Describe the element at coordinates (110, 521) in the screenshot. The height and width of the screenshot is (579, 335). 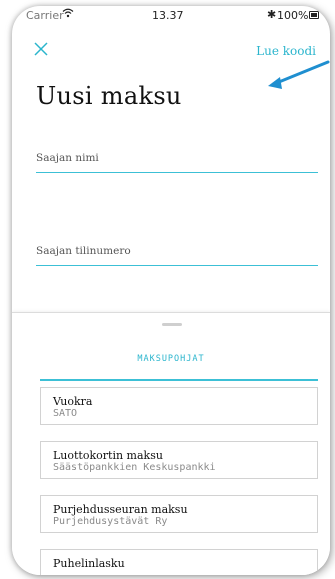
I see `template-subtitle: Purjehdusystävät Ry` at that location.